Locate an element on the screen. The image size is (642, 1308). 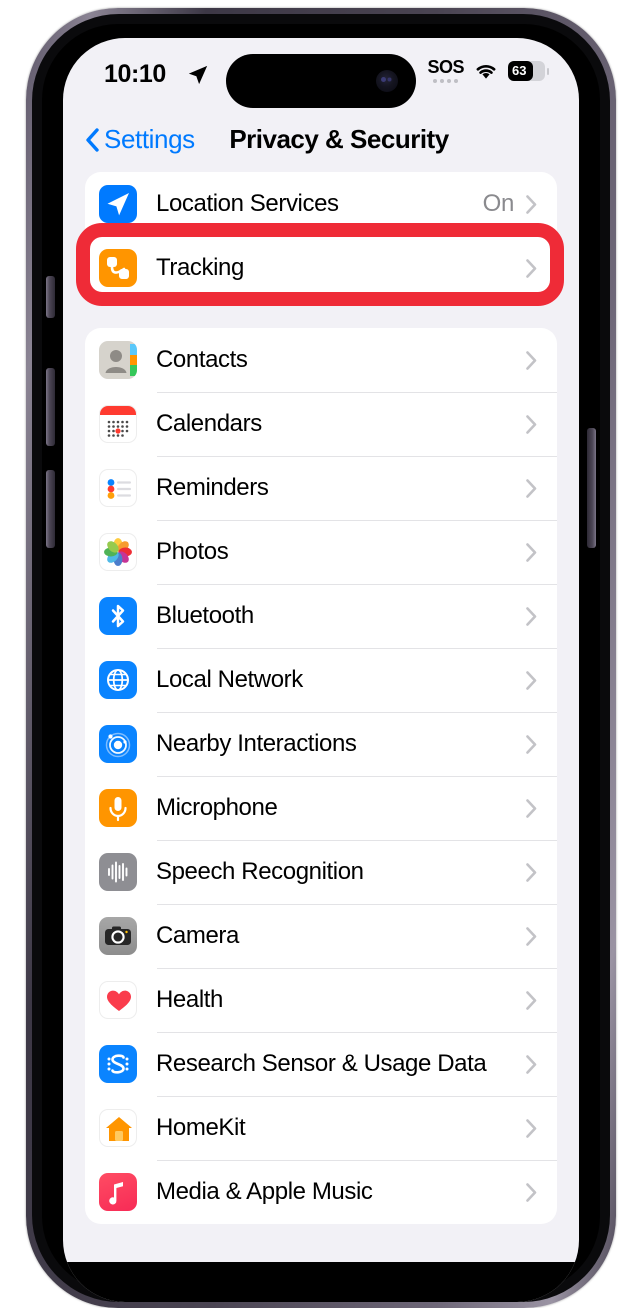
row-microphone: Microphone is located at coordinates (321, 808).